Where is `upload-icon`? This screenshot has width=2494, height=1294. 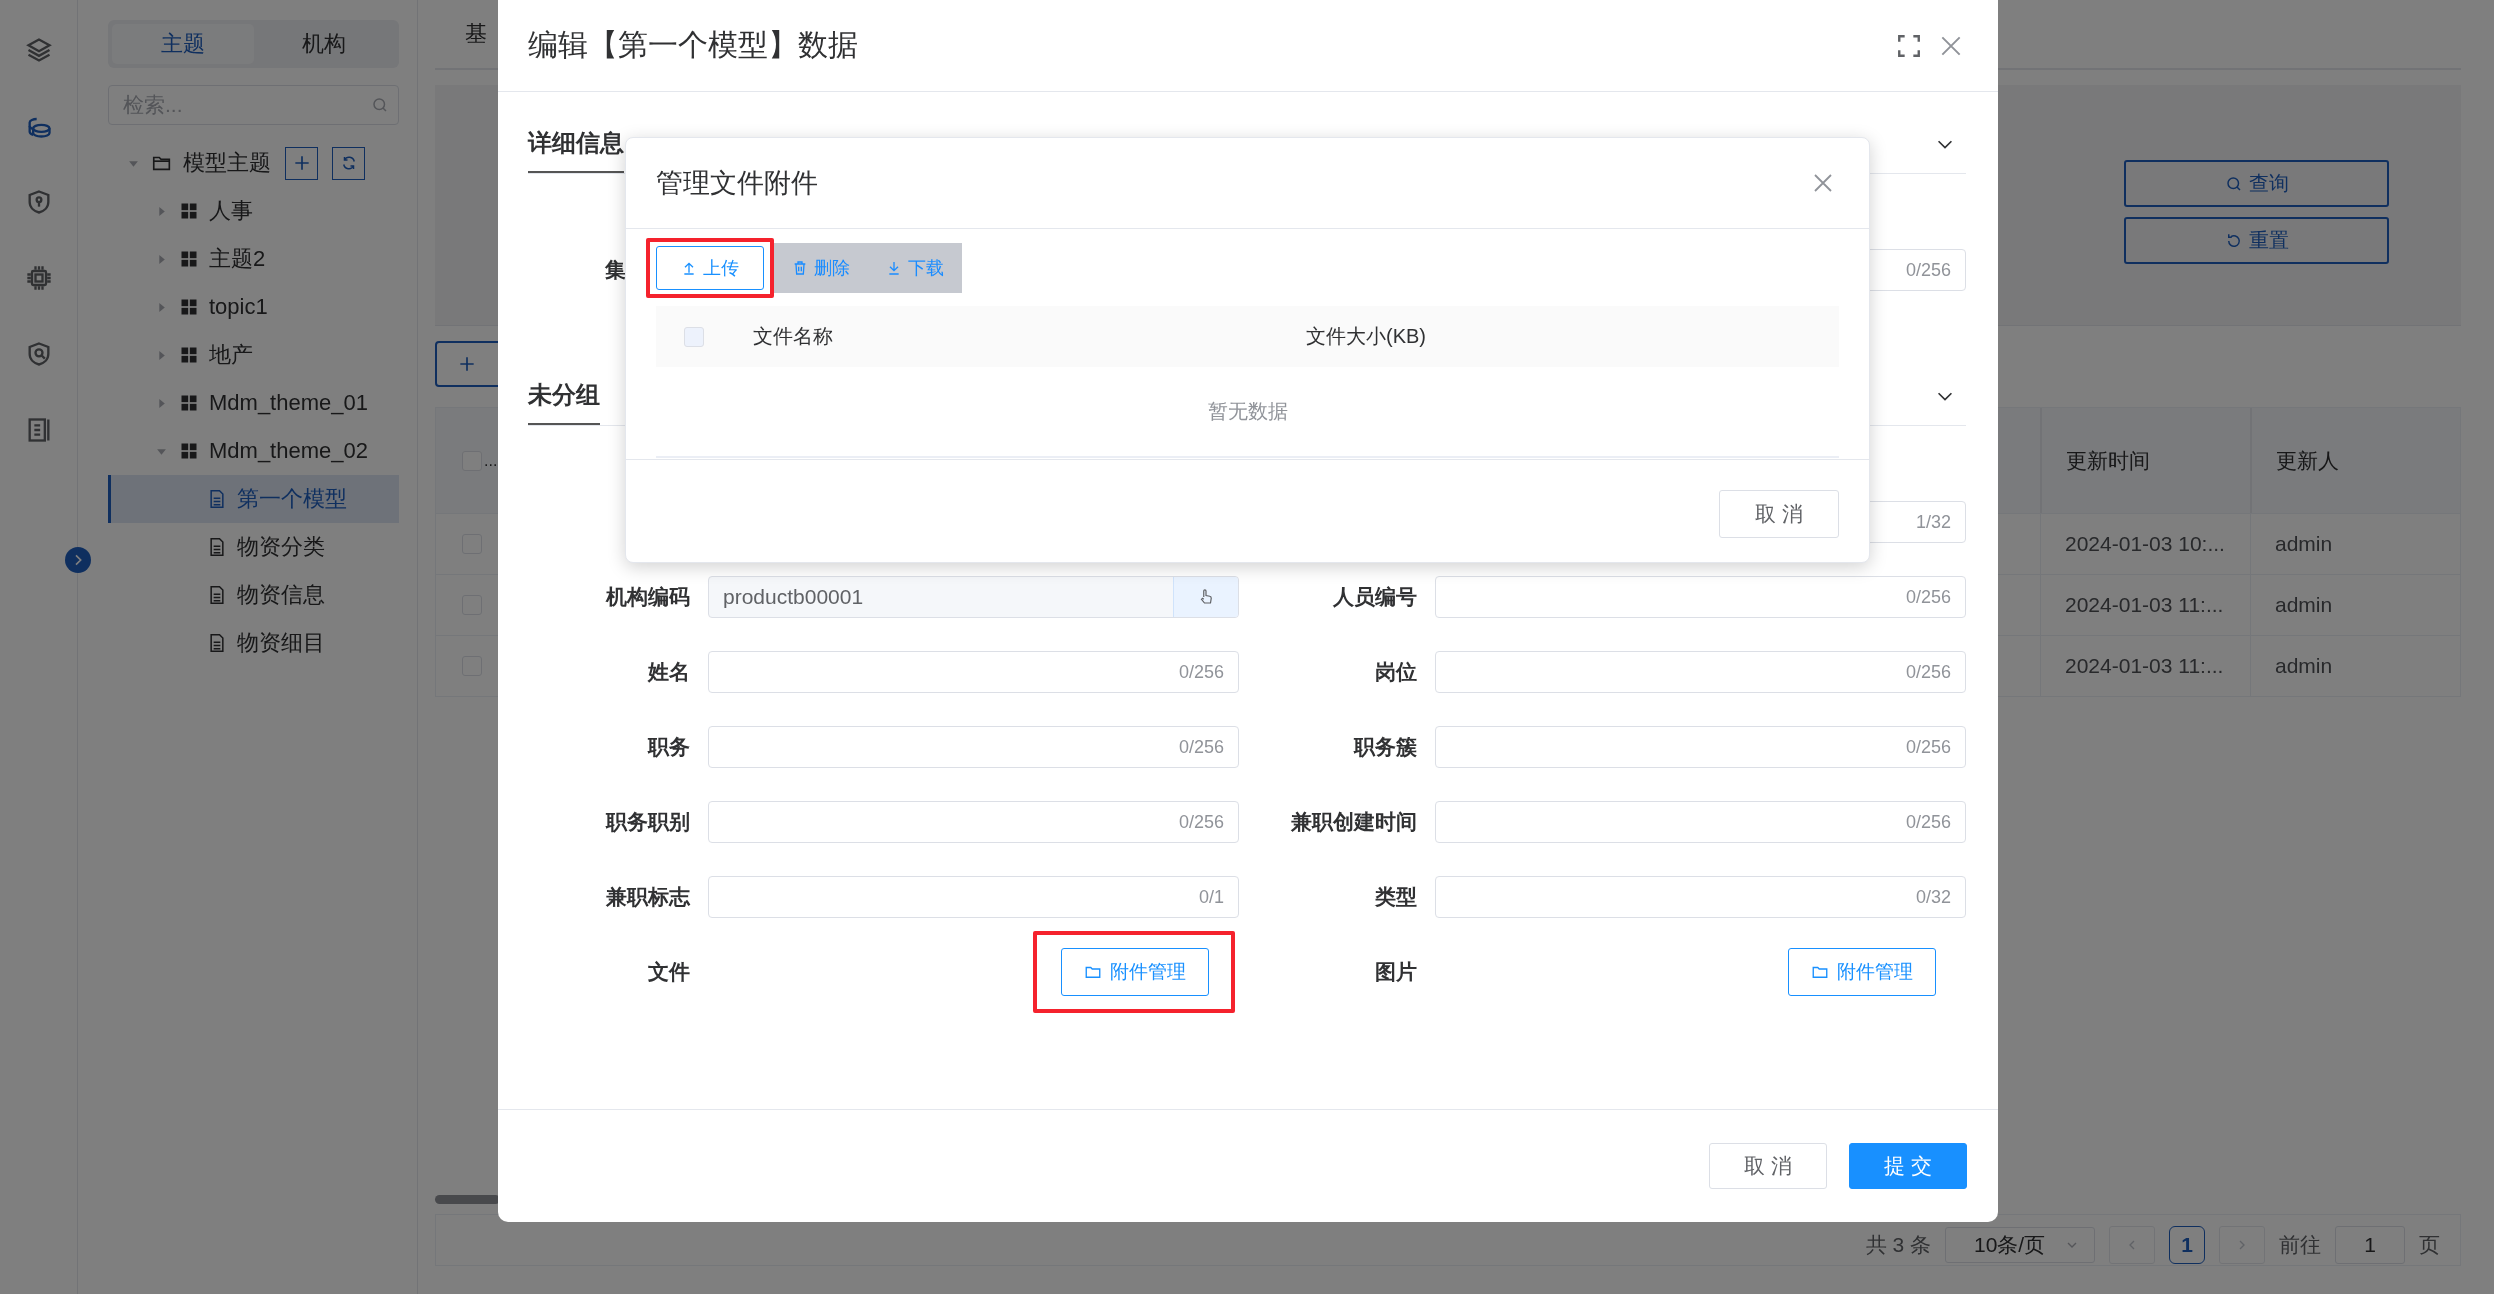
upload-icon is located at coordinates (689, 268).